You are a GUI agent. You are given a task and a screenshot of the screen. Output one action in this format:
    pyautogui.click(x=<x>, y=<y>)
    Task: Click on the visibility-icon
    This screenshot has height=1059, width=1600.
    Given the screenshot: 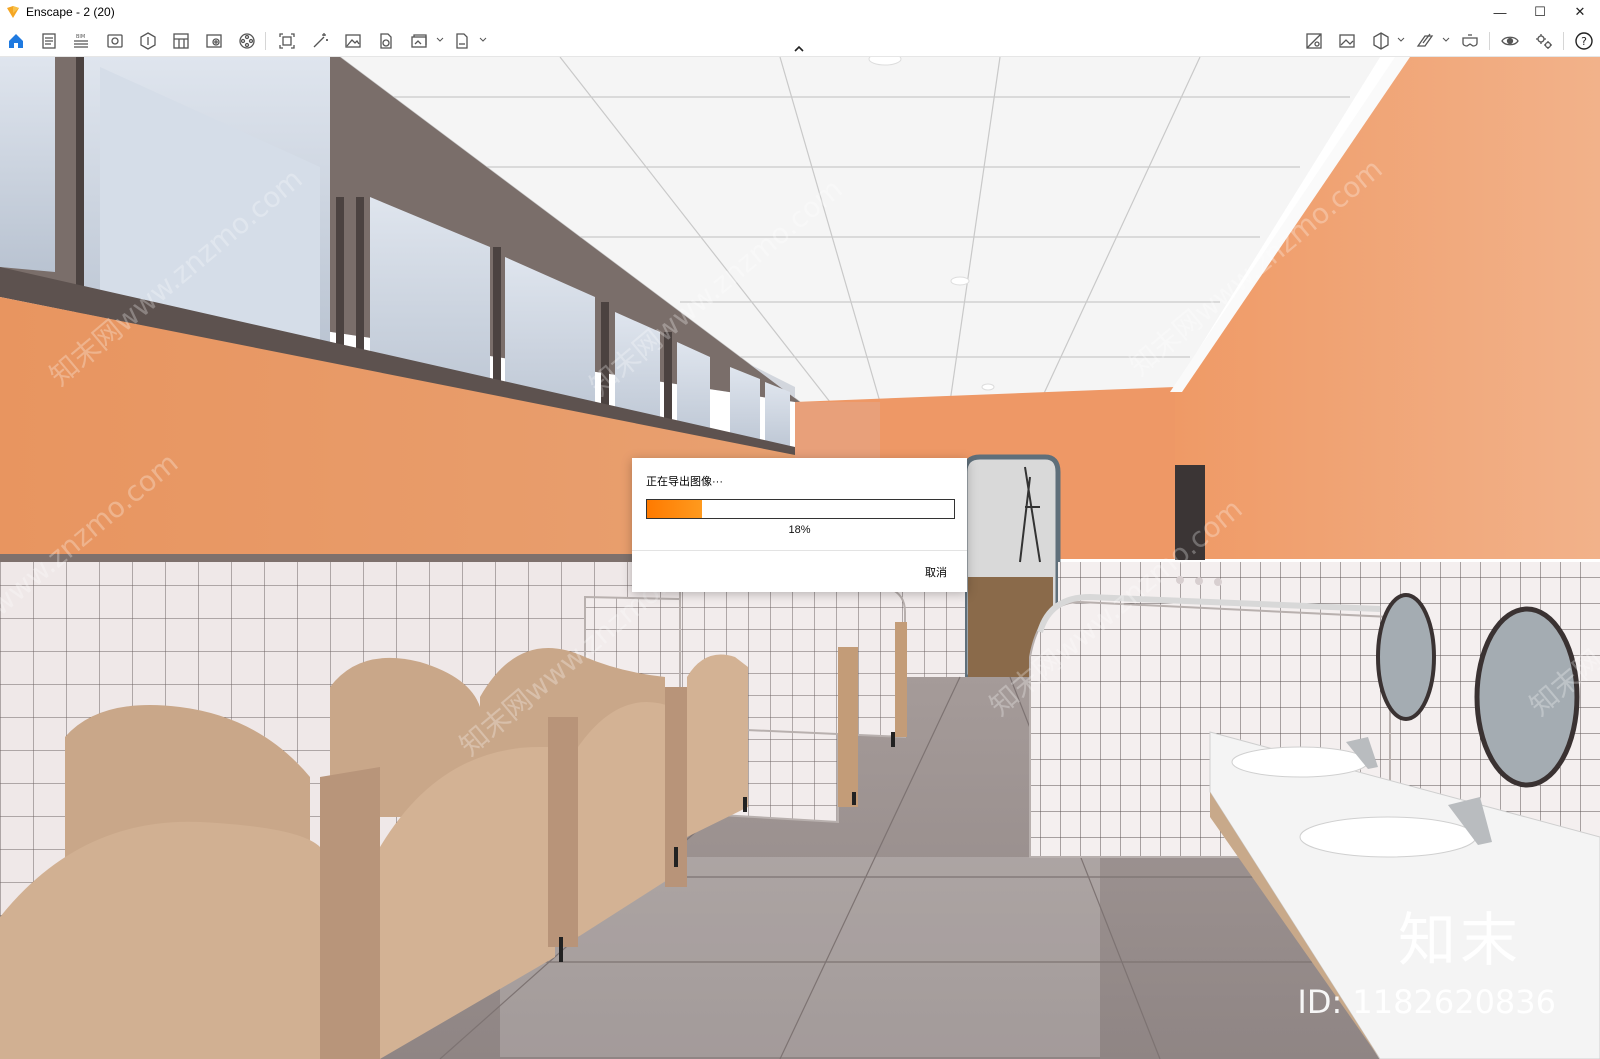 What is the action you would take?
    pyautogui.click(x=1510, y=41)
    